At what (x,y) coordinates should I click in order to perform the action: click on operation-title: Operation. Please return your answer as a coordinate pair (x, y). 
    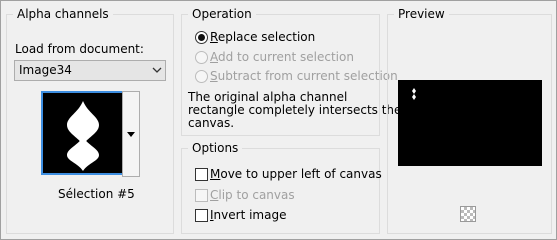
    Looking at the image, I should click on (222, 14).